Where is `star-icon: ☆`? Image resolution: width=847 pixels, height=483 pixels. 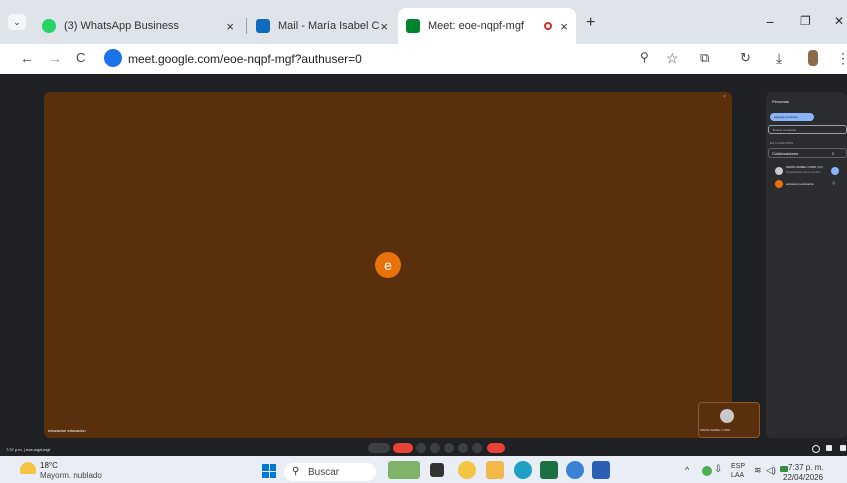 star-icon: ☆ is located at coordinates (672, 58).